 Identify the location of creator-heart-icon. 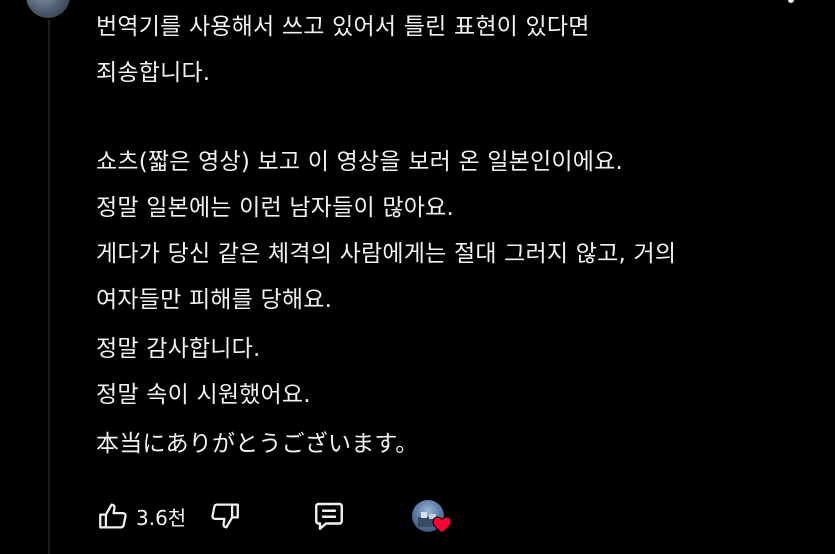
(442, 525).